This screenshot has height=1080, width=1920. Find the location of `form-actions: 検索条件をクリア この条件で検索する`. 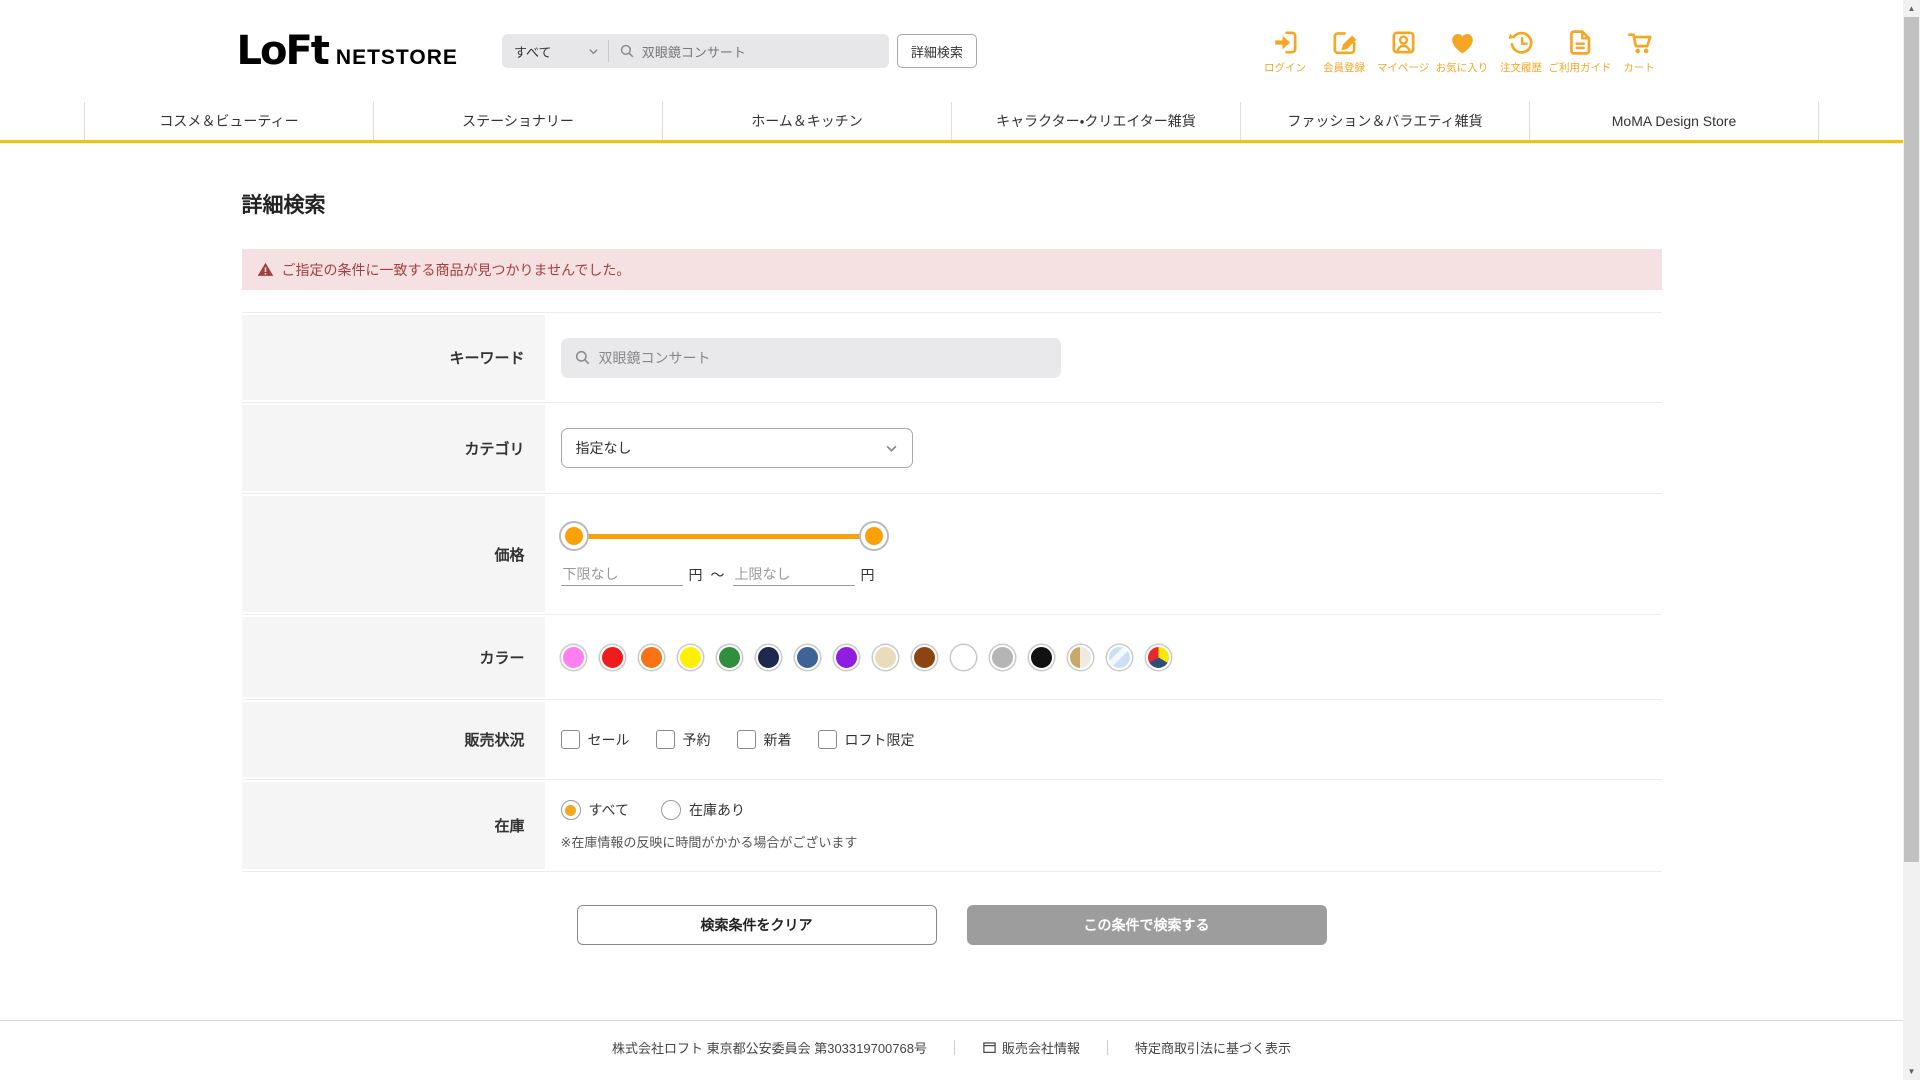

form-actions: 検索条件をクリア この条件で検索する is located at coordinates (952, 925).